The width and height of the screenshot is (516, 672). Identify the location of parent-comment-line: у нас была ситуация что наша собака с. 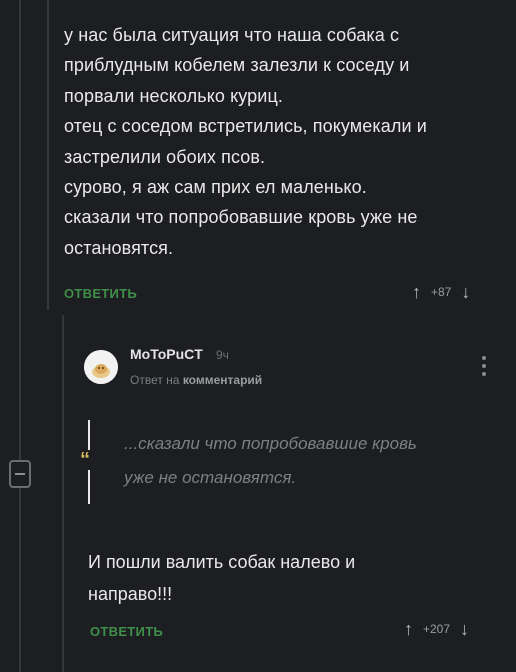
(232, 35).